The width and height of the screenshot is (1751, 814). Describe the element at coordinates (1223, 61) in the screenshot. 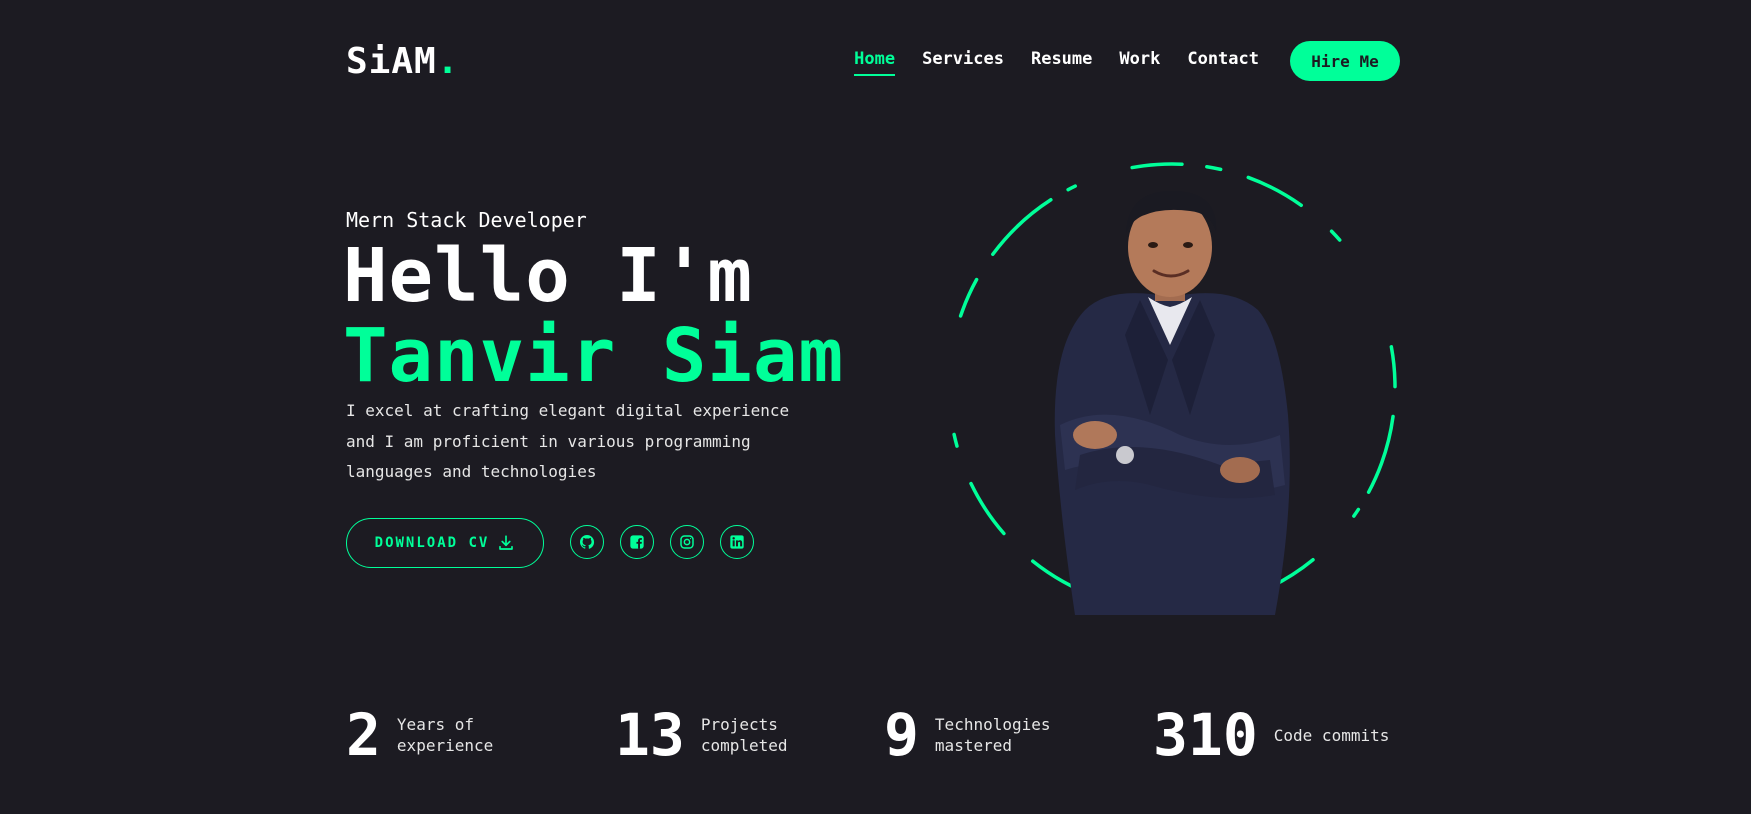

I see `nav-contact: Contact` at that location.